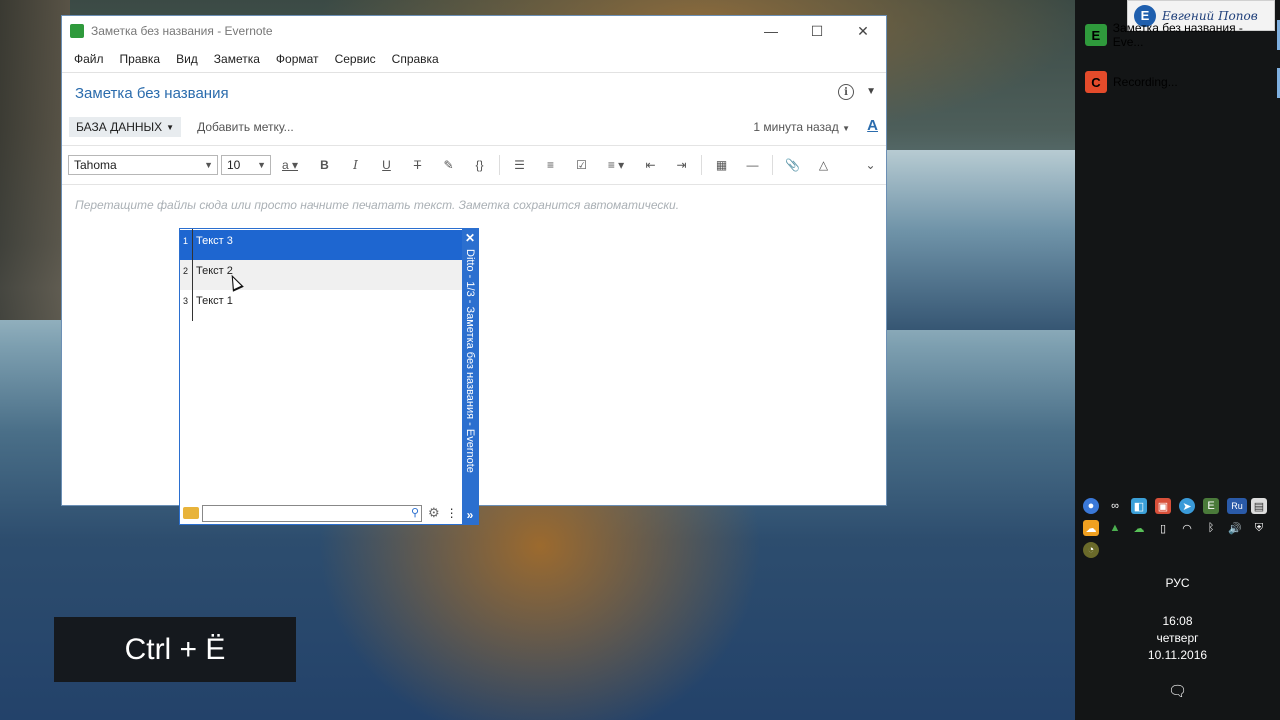 The height and width of the screenshot is (720, 1280). I want to click on list-item: 2 Текст 2, so click(321, 275).